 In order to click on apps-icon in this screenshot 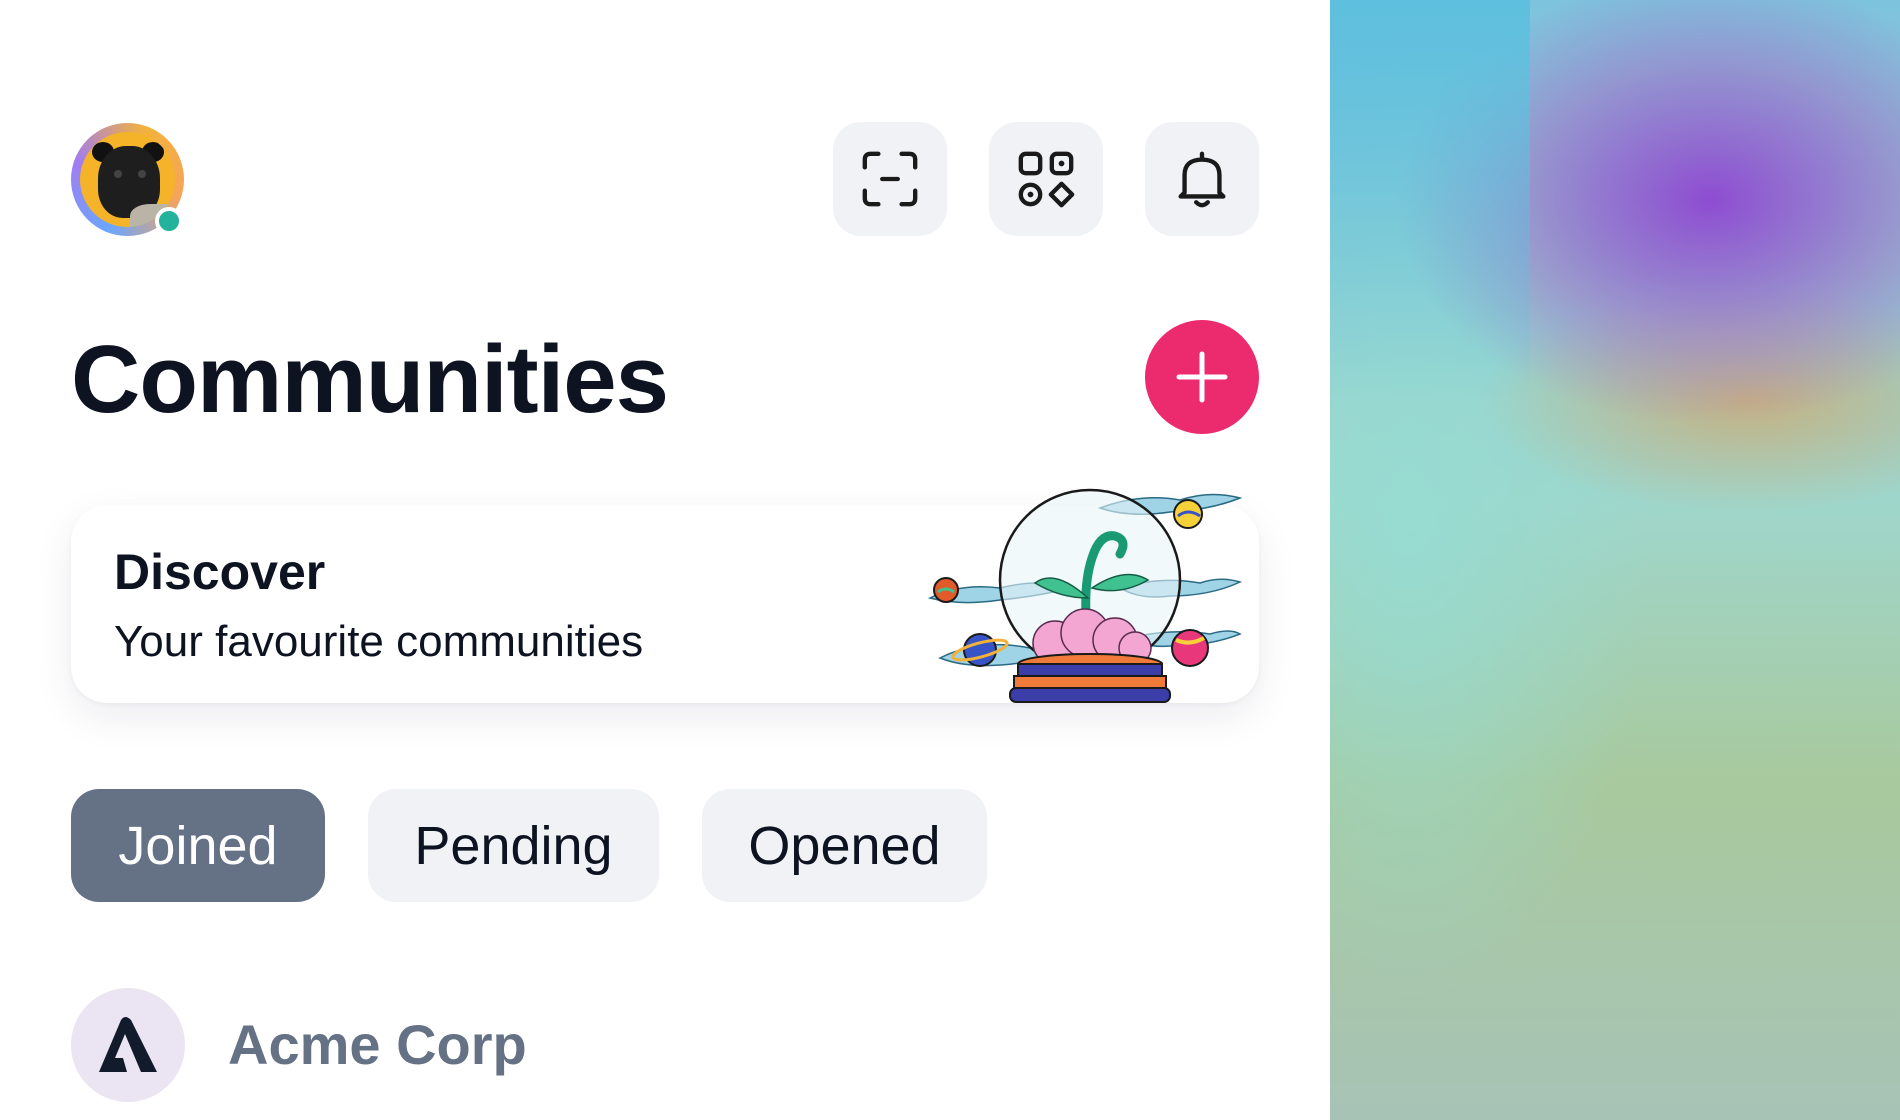, I will do `click(1046, 179)`.